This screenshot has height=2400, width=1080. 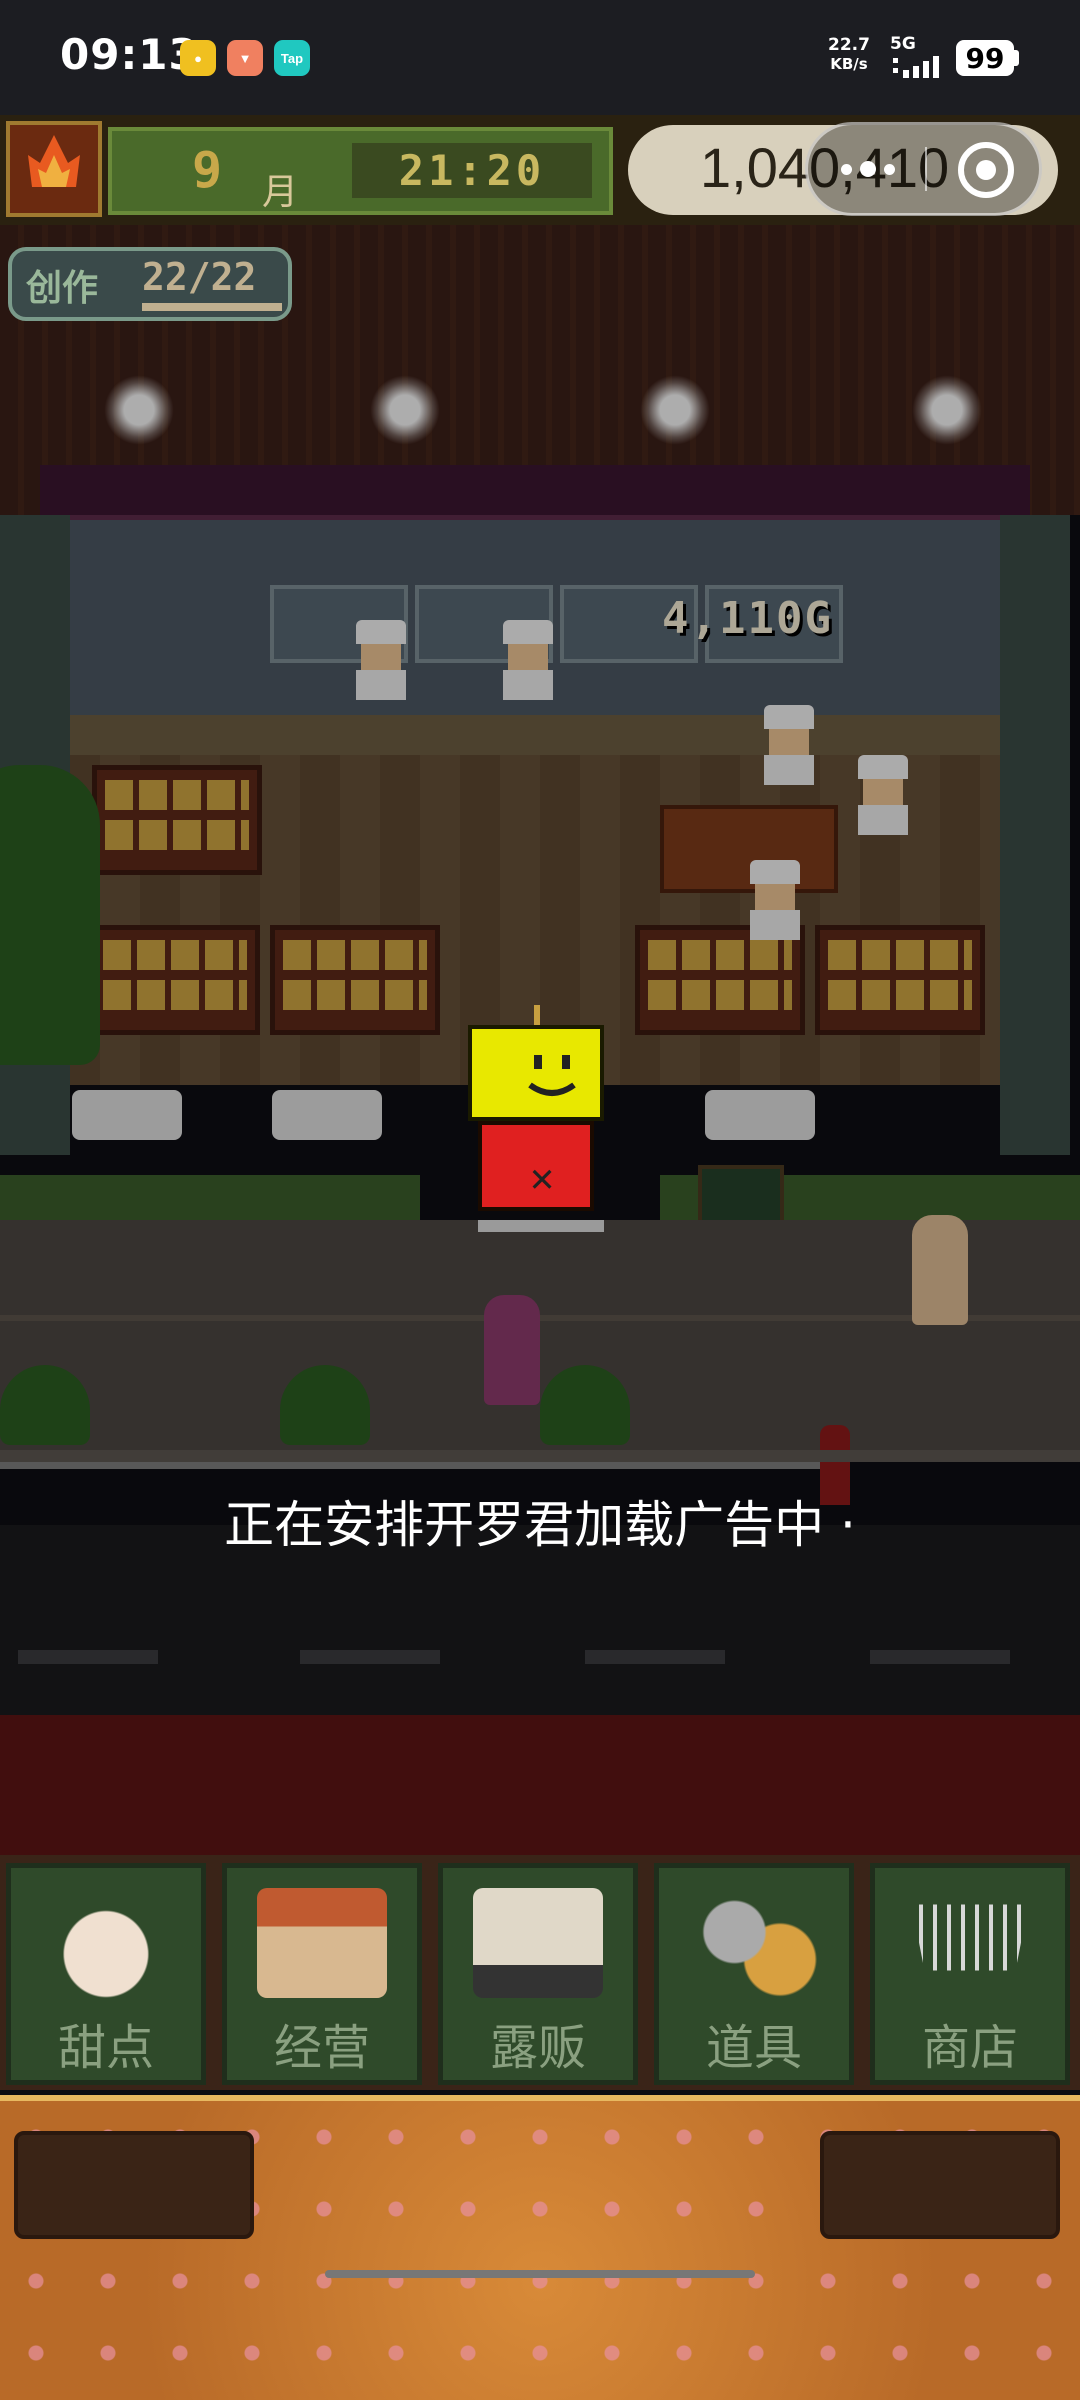 I want to click on nav-label: 道具, so click(x=753, y=2048).